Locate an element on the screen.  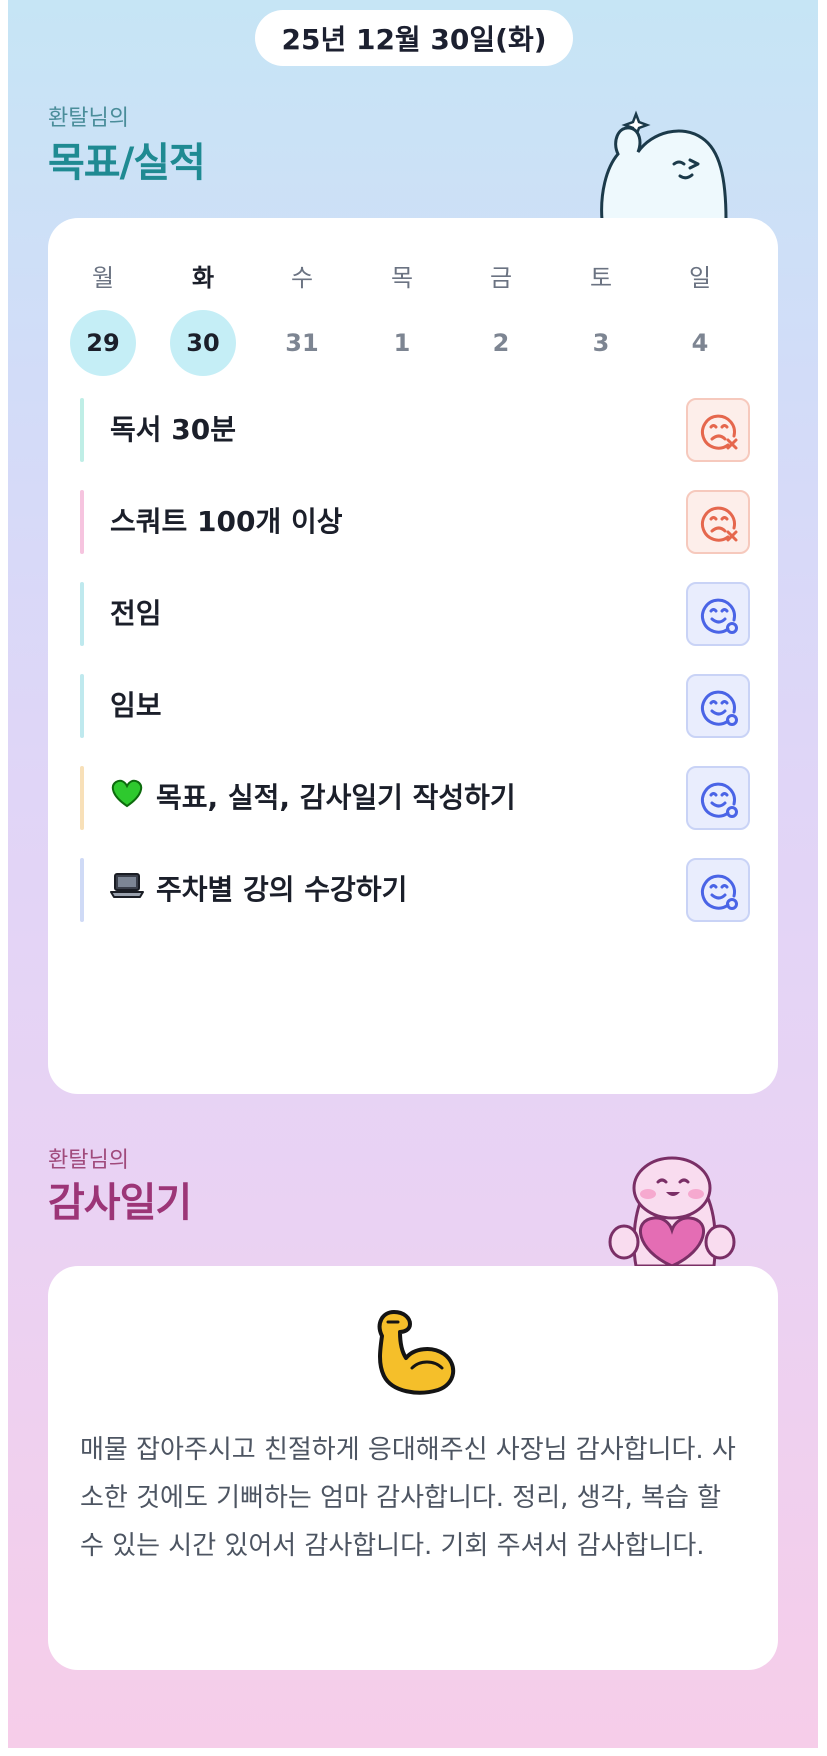
day-column: 일4 is located at coordinates (700, 318).